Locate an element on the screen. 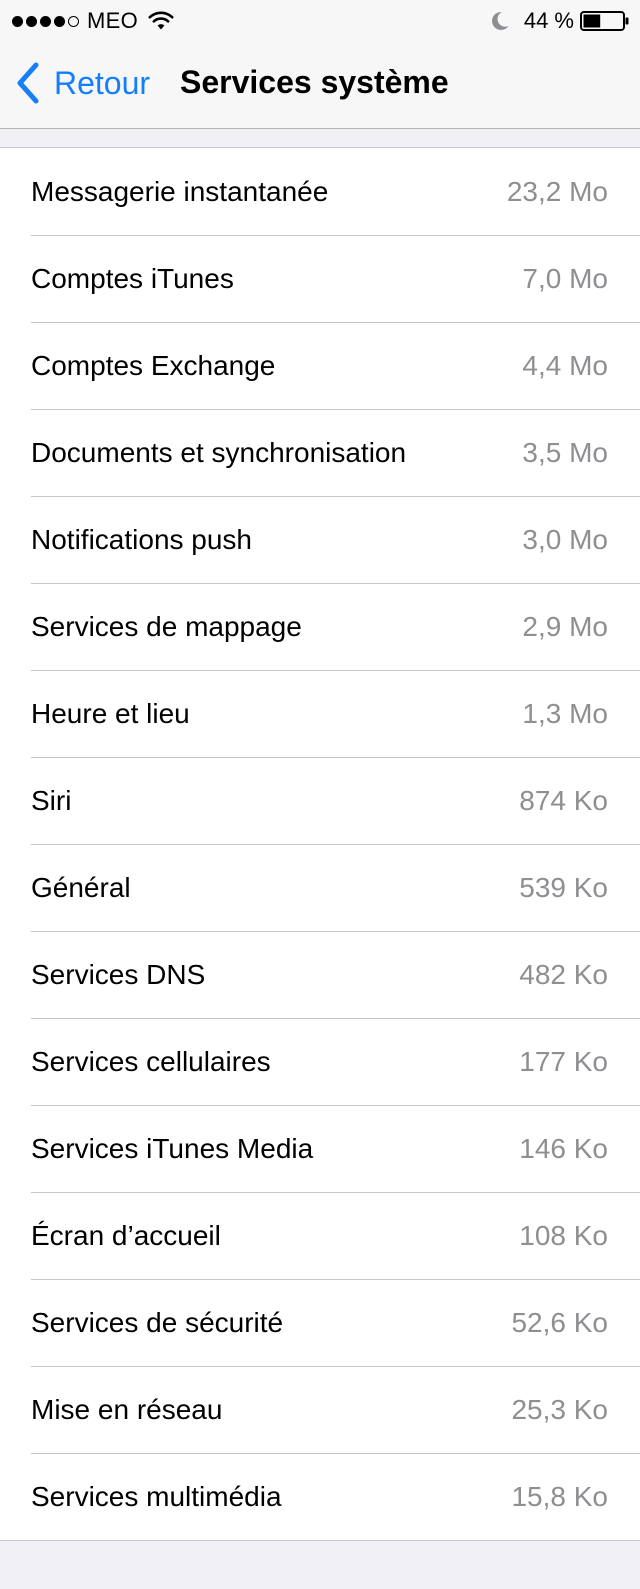 The image size is (640, 1589). list-item: Services cellulaires 177 Ko is located at coordinates (320, 1061).